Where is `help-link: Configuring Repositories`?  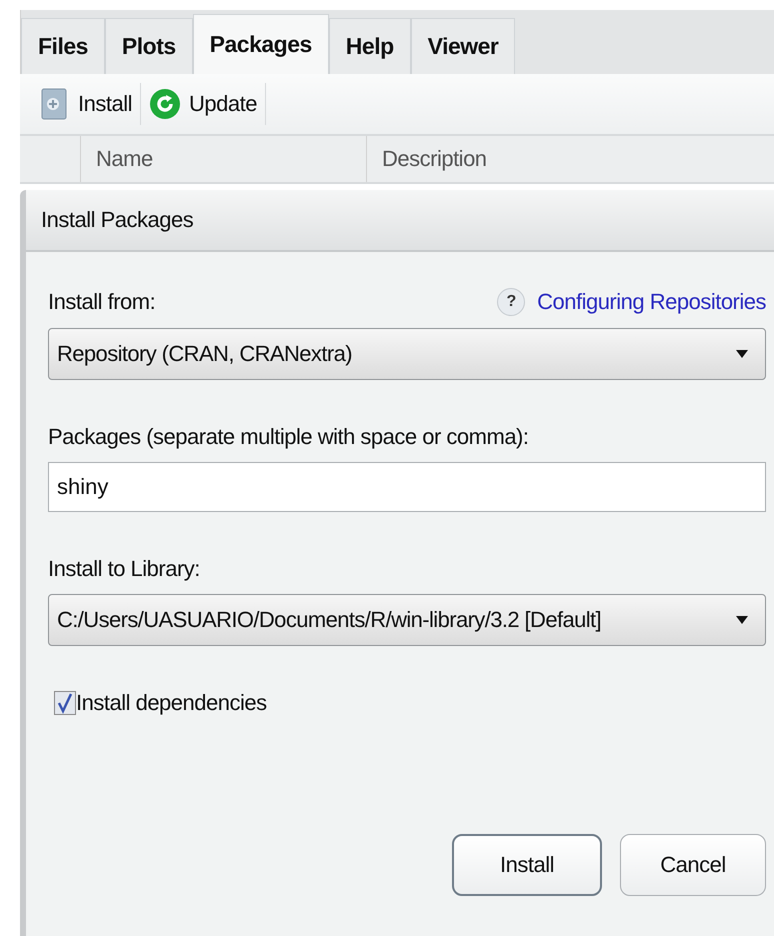
help-link: Configuring Repositories is located at coordinates (651, 302).